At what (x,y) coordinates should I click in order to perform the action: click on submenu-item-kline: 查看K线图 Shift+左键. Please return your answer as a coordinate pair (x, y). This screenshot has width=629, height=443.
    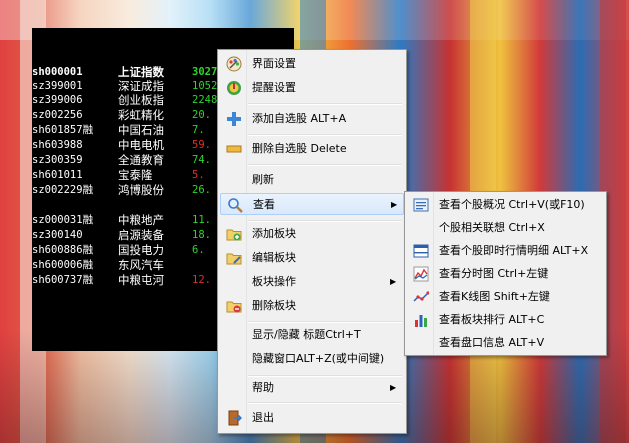
    Looking at the image, I should click on (505, 297).